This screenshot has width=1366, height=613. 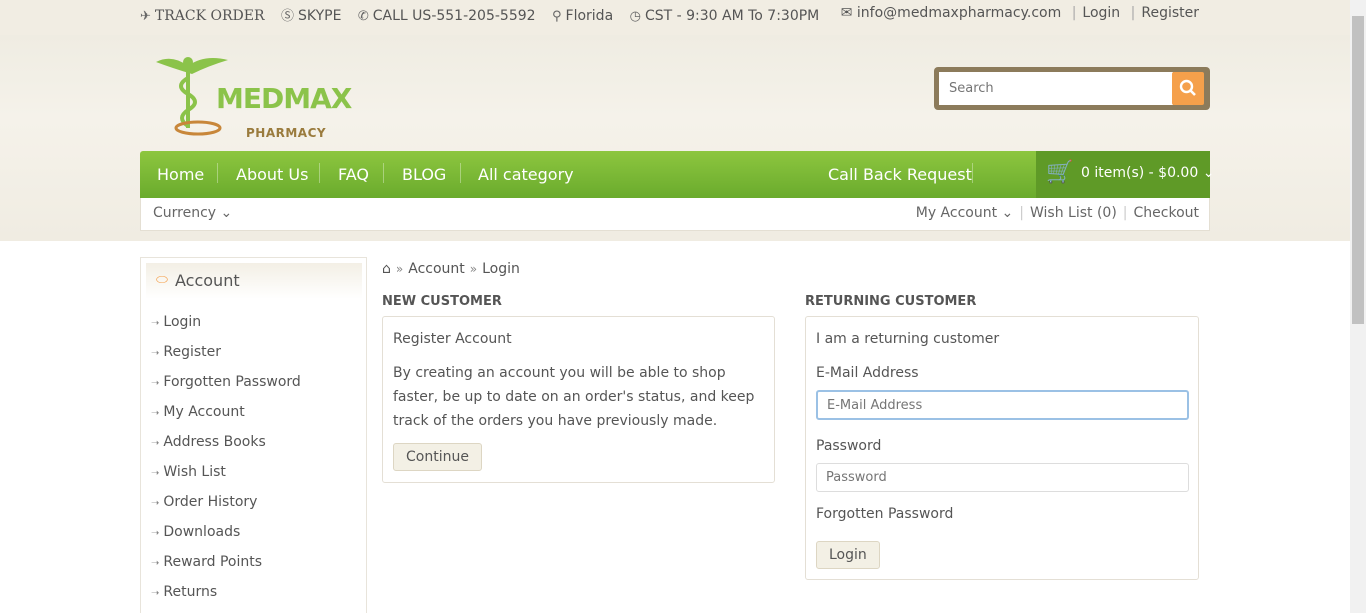 What do you see at coordinates (192, 213) in the screenshot?
I see `currency-dropdown: Currency ⌄` at bounding box center [192, 213].